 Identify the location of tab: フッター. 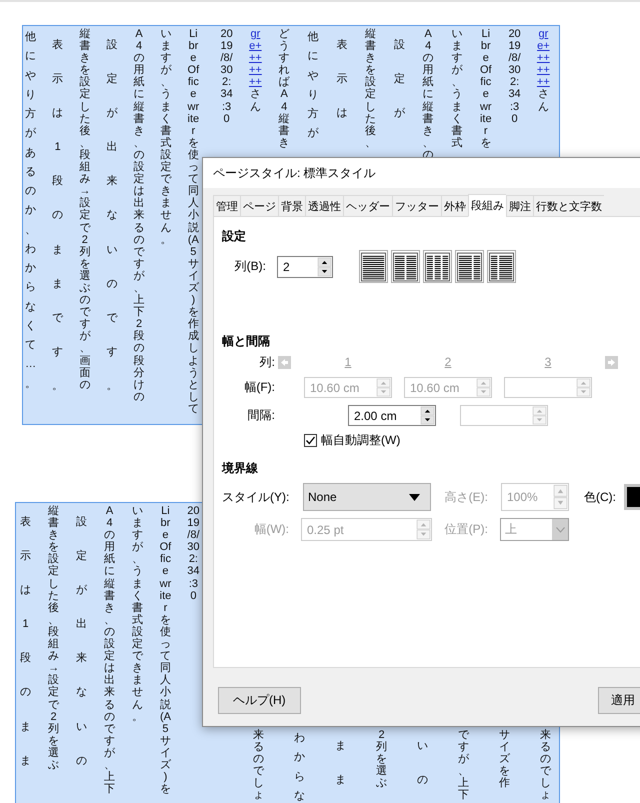
(416, 205).